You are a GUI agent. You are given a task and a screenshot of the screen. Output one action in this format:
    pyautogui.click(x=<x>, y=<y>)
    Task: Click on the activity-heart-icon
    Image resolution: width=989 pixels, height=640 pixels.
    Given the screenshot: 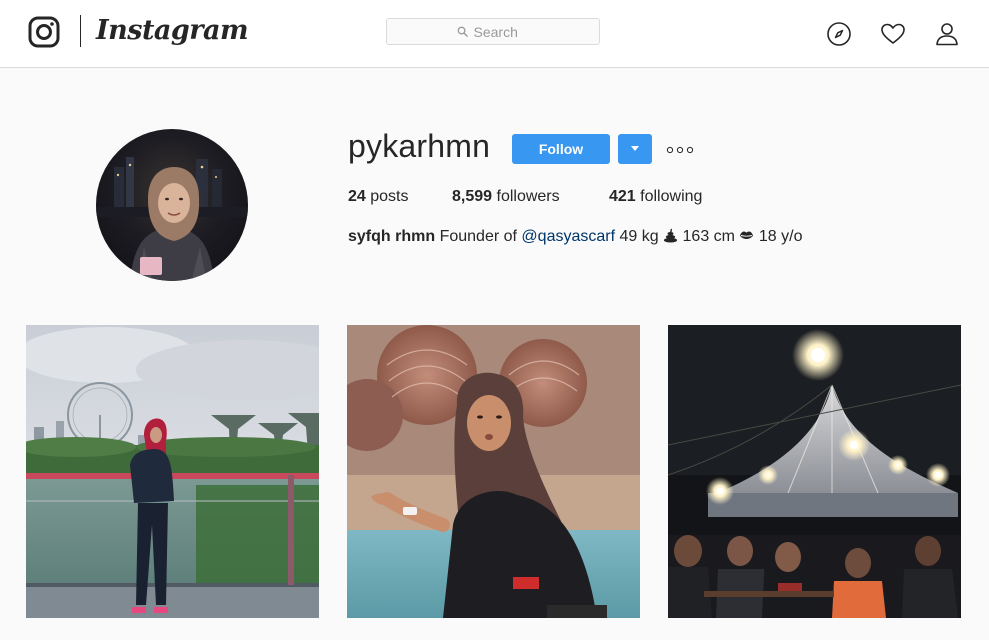 What is the action you would take?
    pyautogui.click(x=893, y=34)
    